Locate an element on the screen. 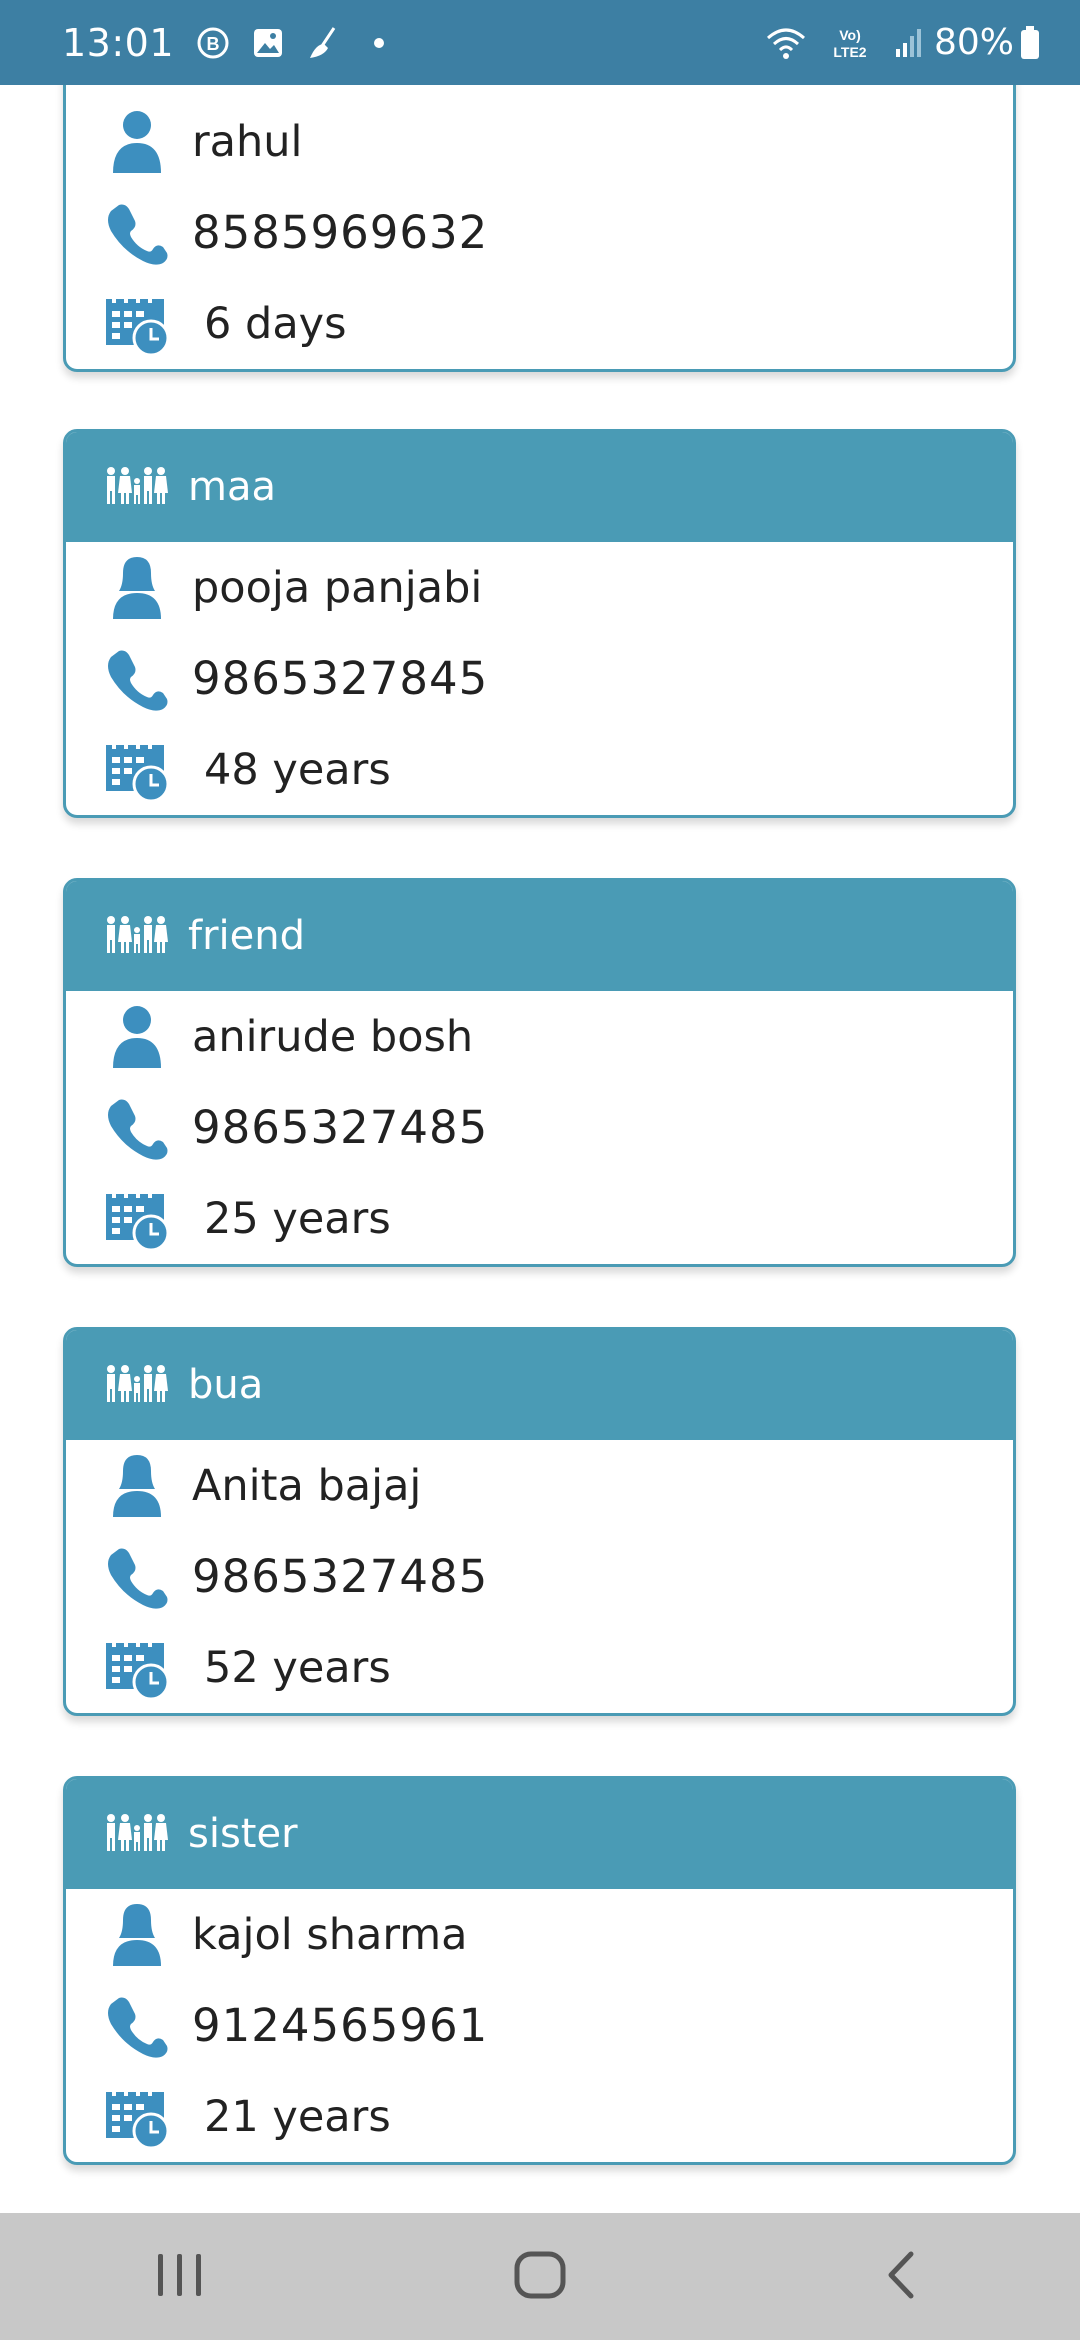 The image size is (1080, 2340). relation-label: sister is located at coordinates (243, 1834).